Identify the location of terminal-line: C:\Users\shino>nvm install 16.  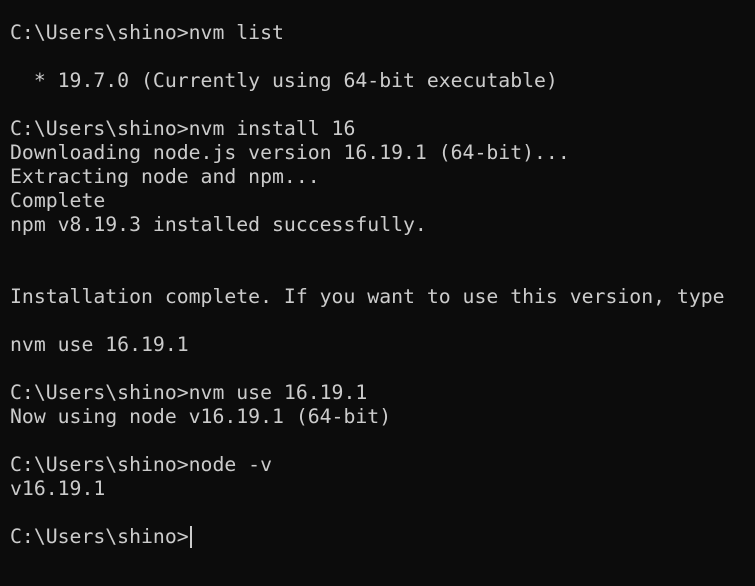
(183, 128).